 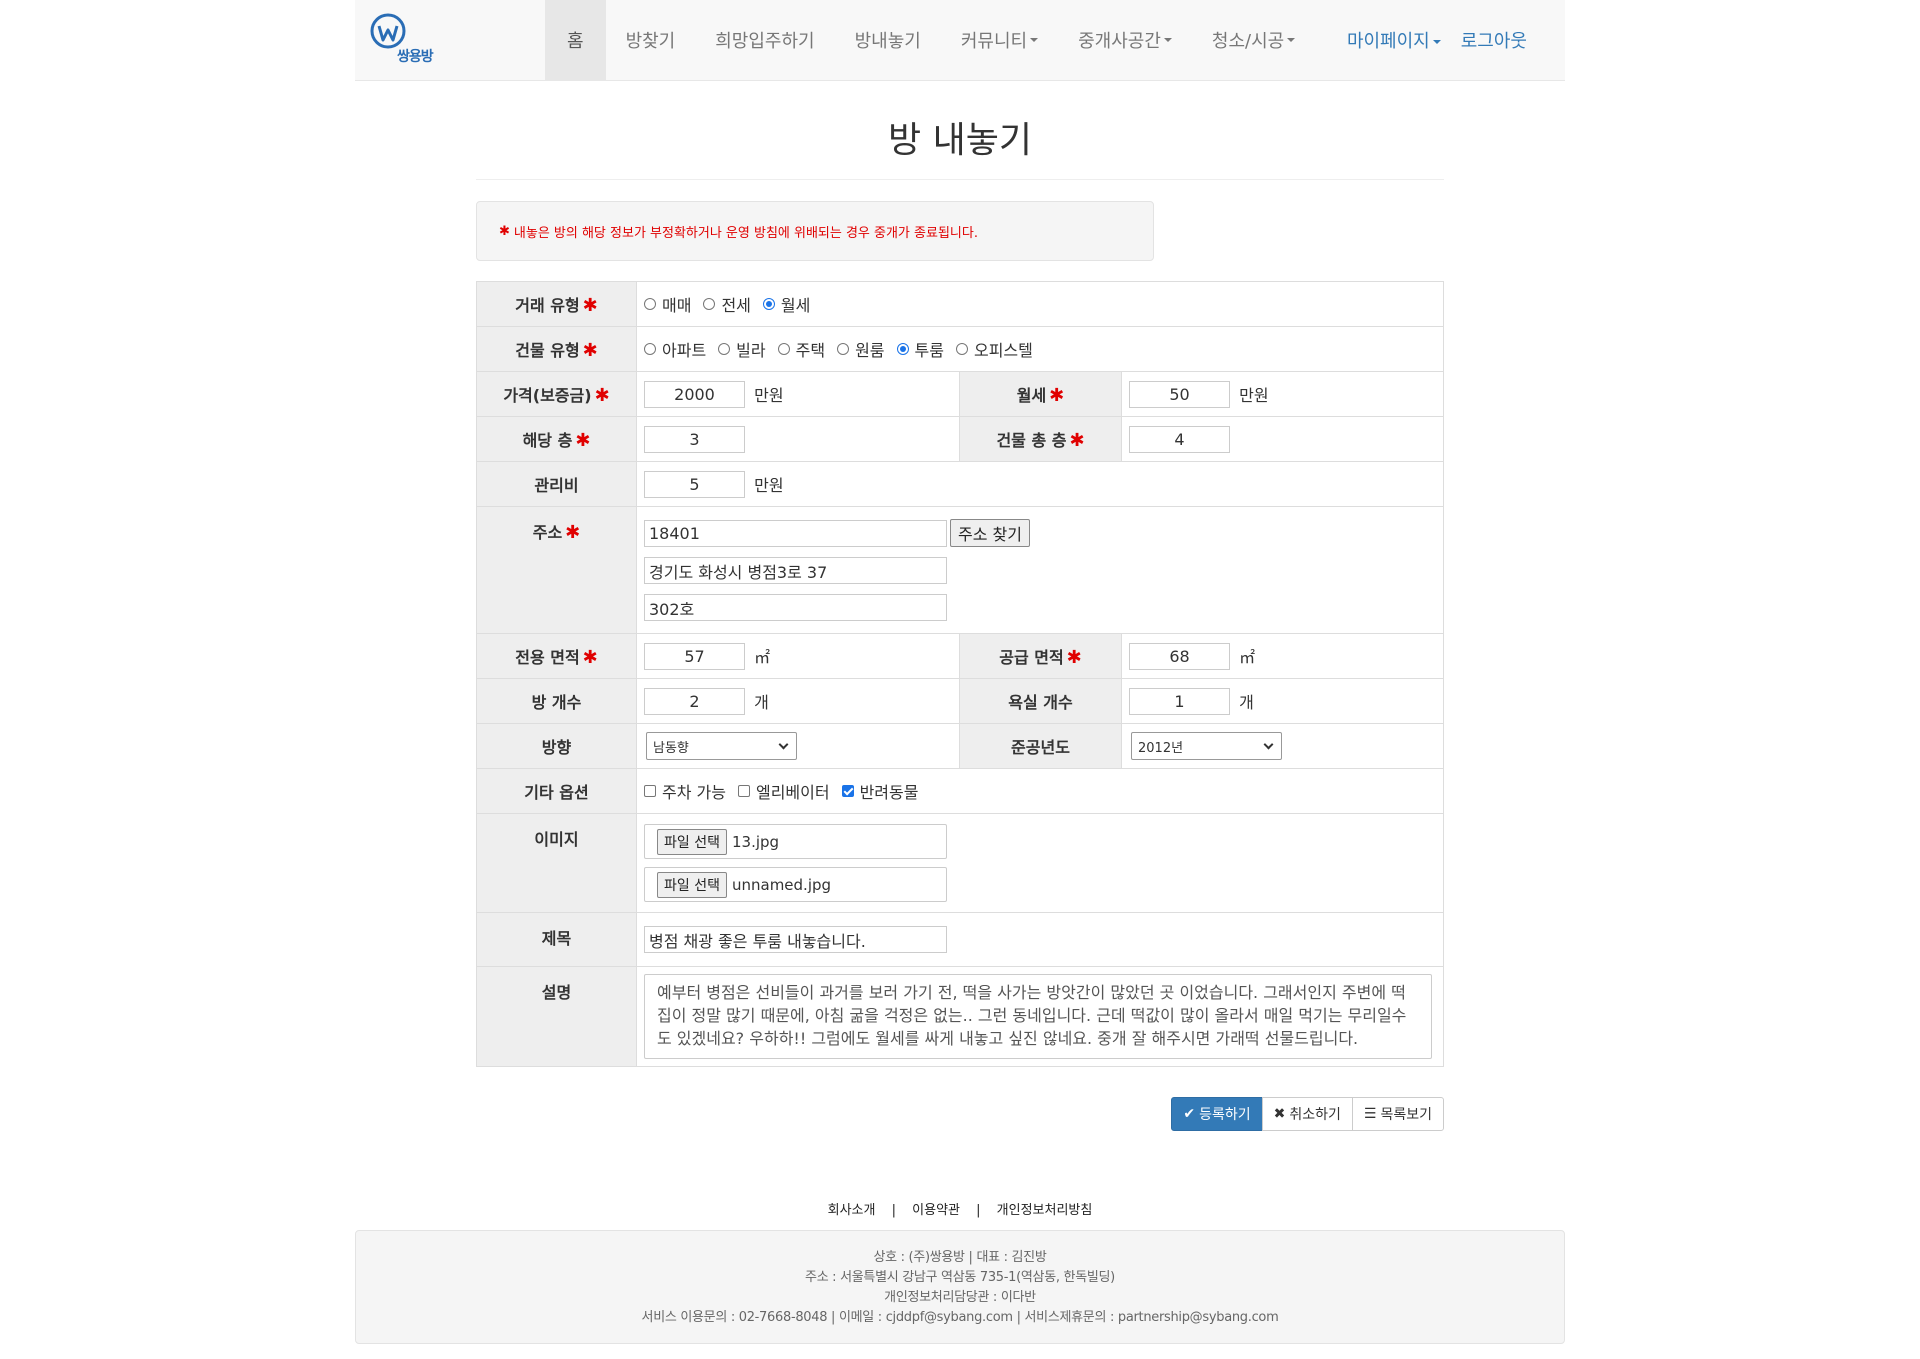 I want to click on row-rooms: 방 개수 개 욕실 개수 개, so click(x=960, y=701).